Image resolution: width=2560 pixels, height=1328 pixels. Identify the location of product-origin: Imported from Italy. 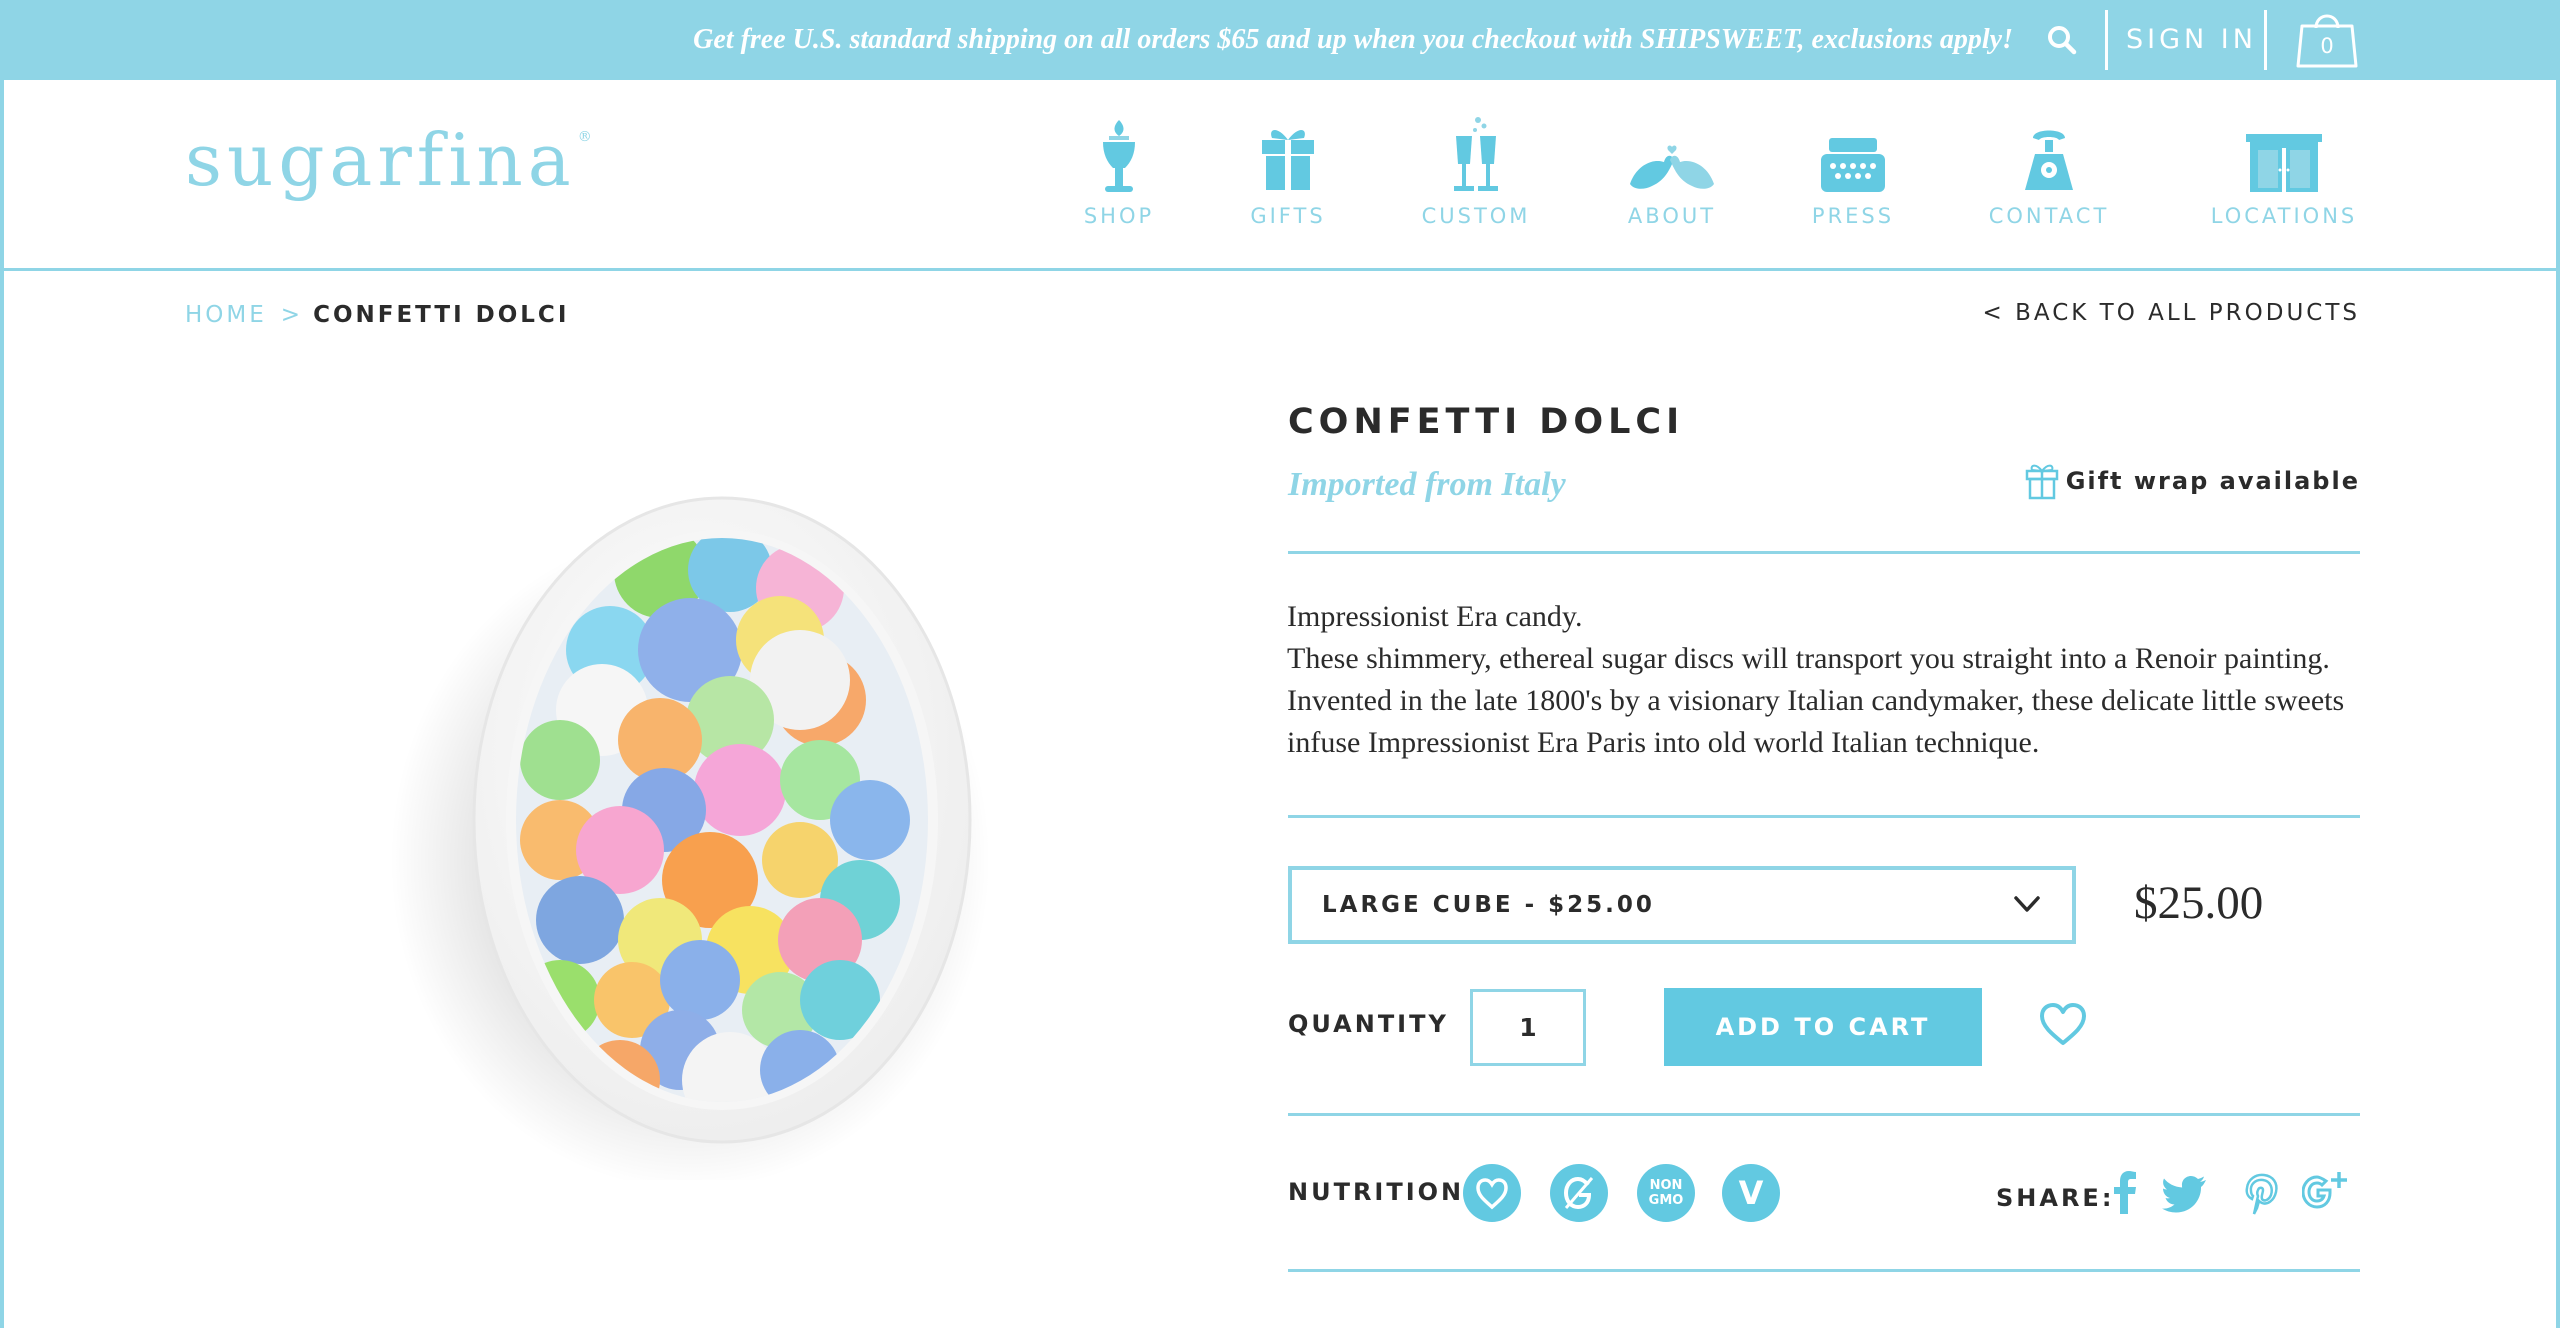
(1427, 484).